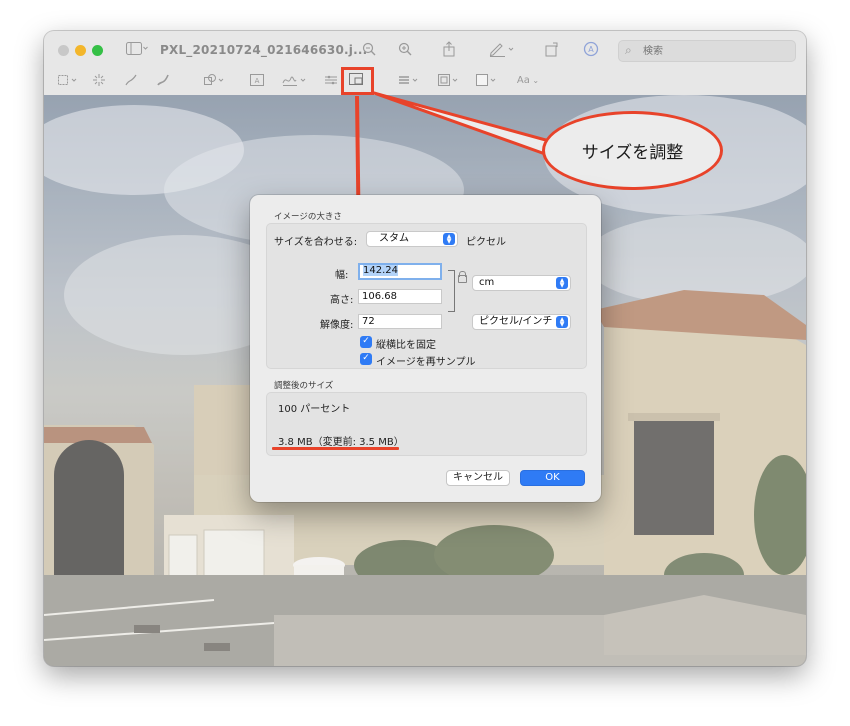  What do you see at coordinates (425, 50) in the screenshot?
I see `toolbar-top-row: PXL_20210724_021646630.j... A ⌕` at bounding box center [425, 50].